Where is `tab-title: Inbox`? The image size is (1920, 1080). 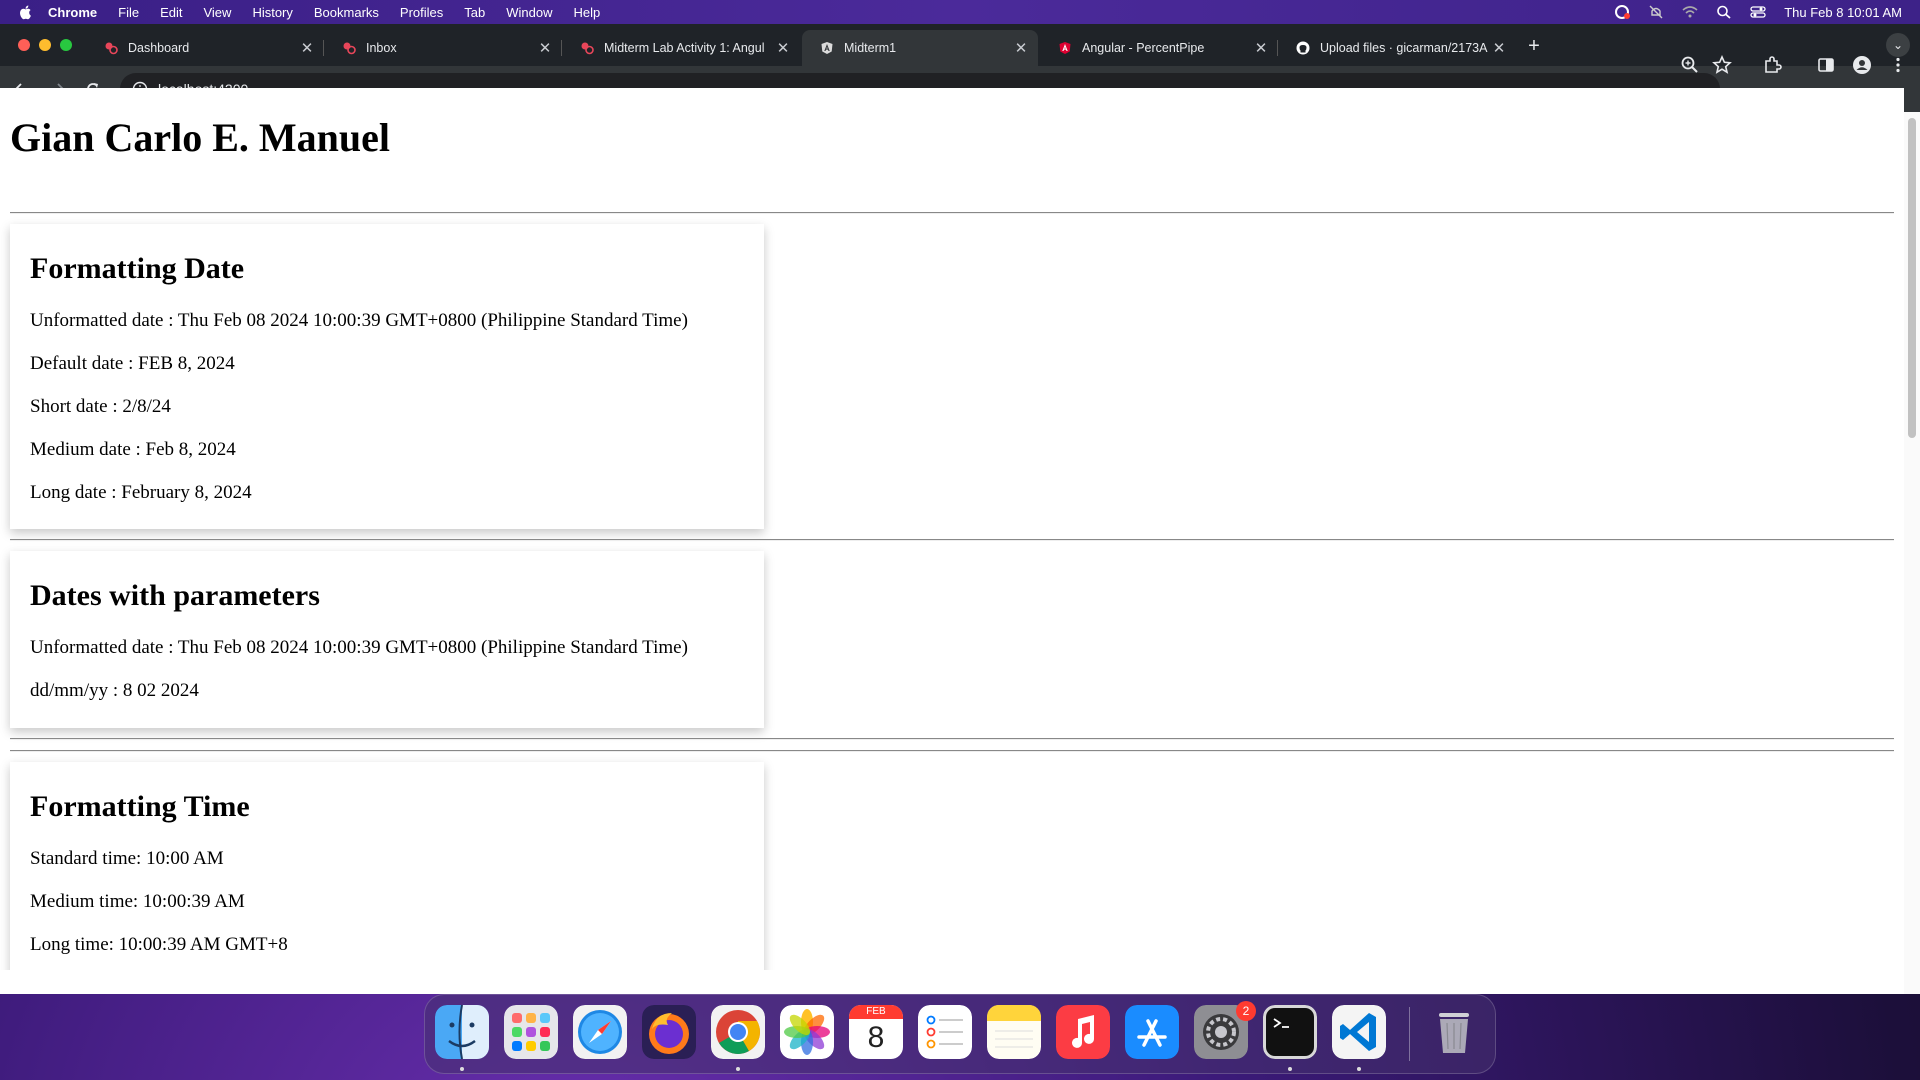 tab-title: Inbox is located at coordinates (381, 48).